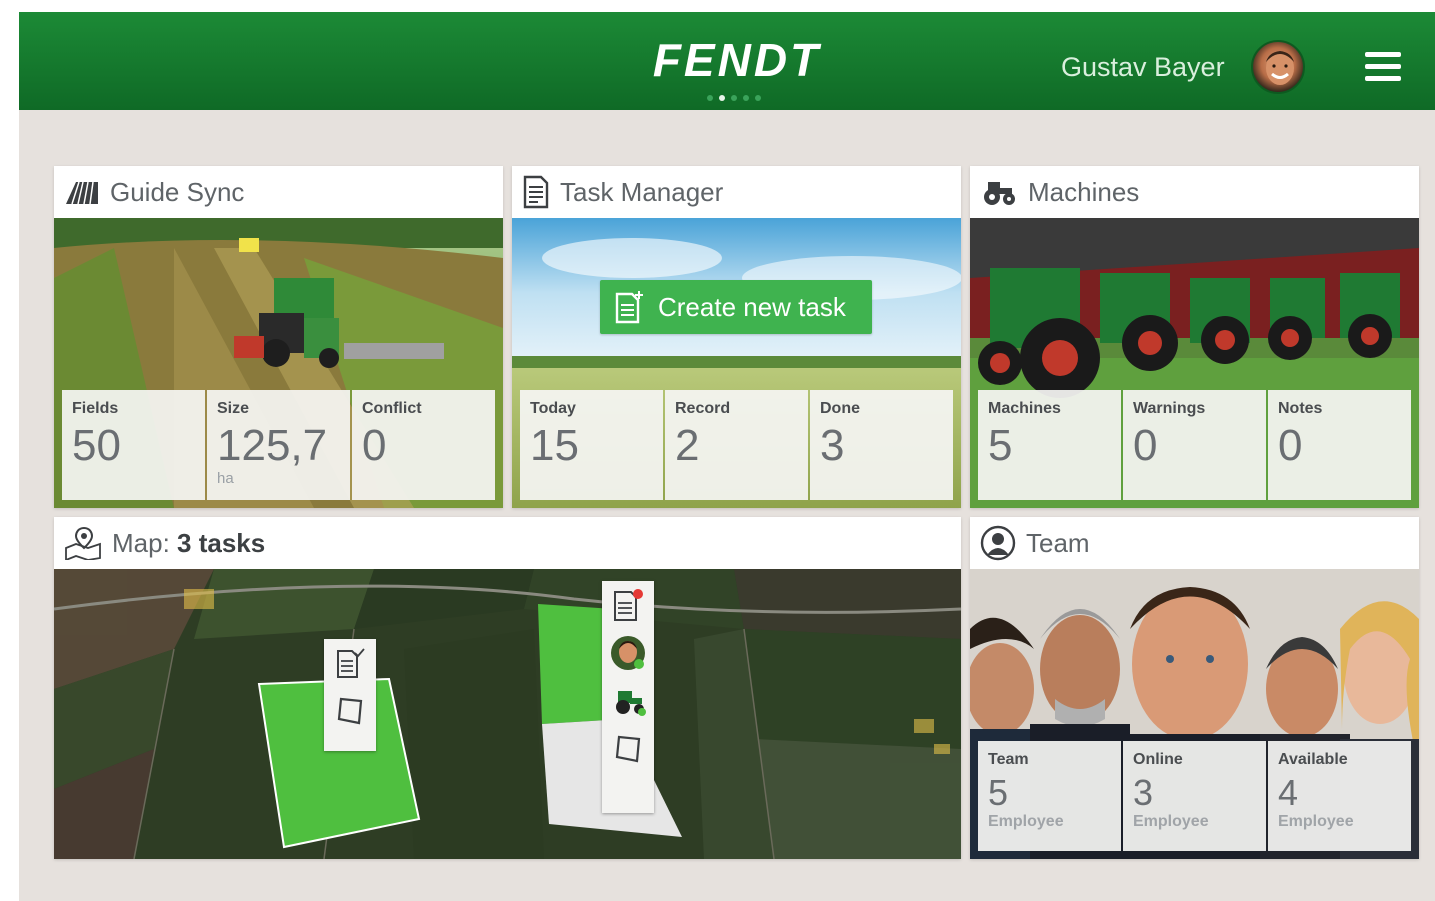 This screenshot has width=1435, height=901. What do you see at coordinates (1024, 408) in the screenshot?
I see `stat-label: Machines` at bounding box center [1024, 408].